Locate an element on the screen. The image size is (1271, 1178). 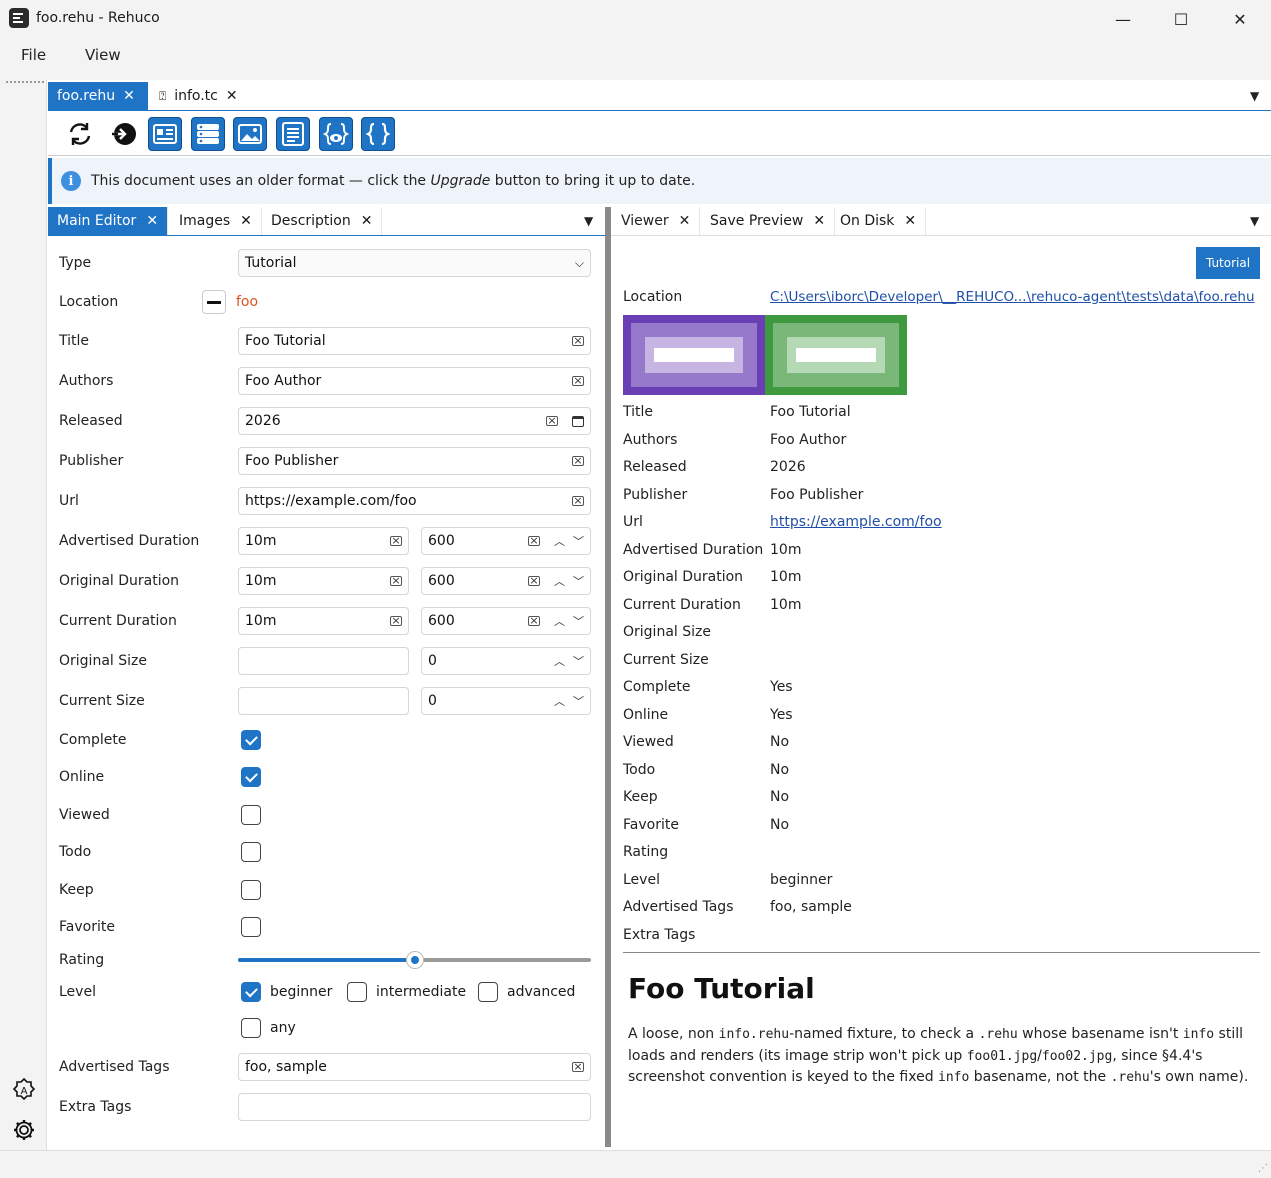
doc-tab-info-tc: ⍰ info.tc ✕ is located at coordinates (198, 96).